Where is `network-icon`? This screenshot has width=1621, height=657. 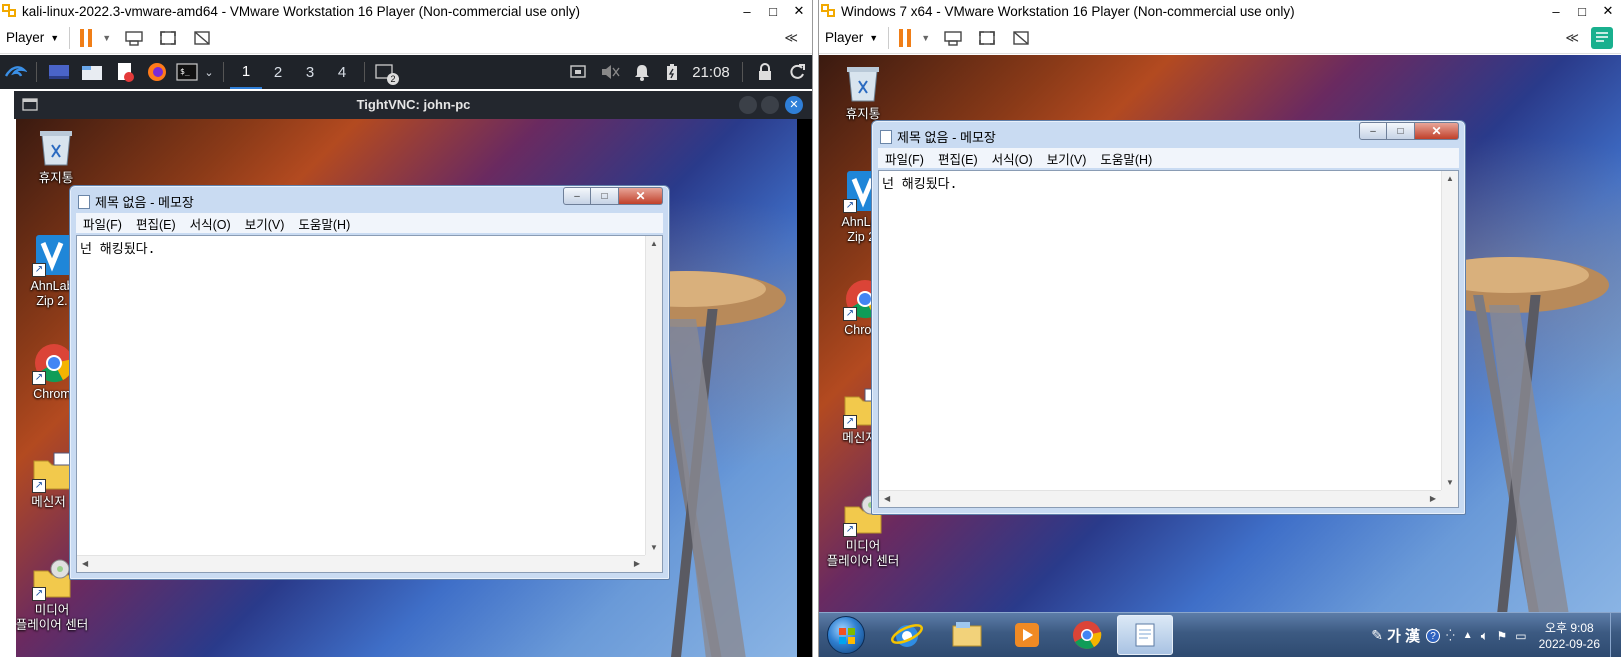
network-icon is located at coordinates (578, 72).